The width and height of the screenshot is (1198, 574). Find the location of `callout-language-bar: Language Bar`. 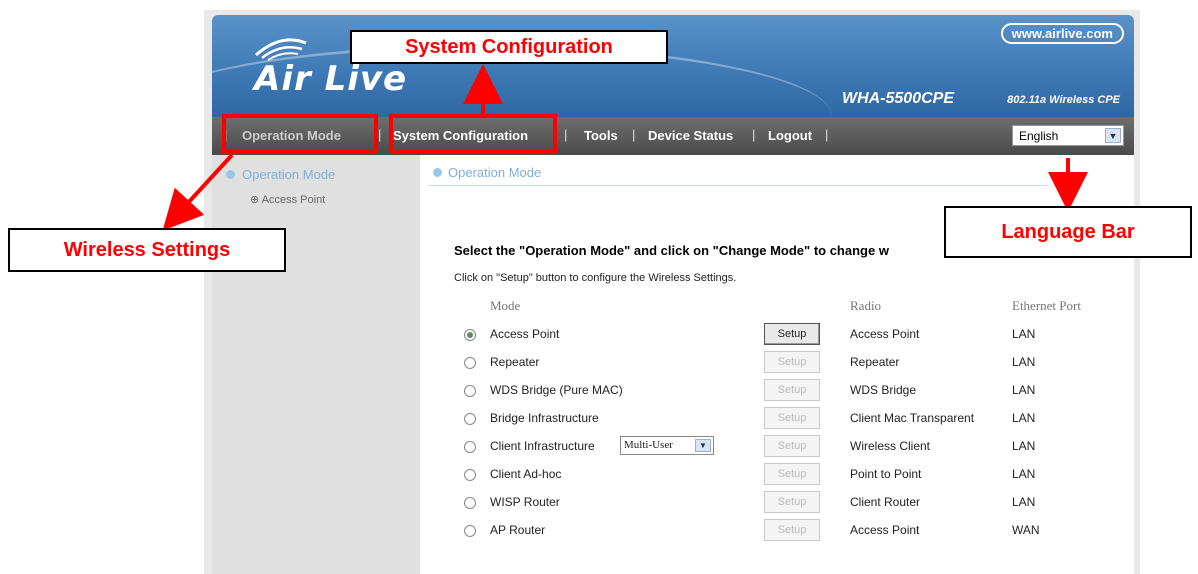

callout-language-bar: Language Bar is located at coordinates (1068, 232).